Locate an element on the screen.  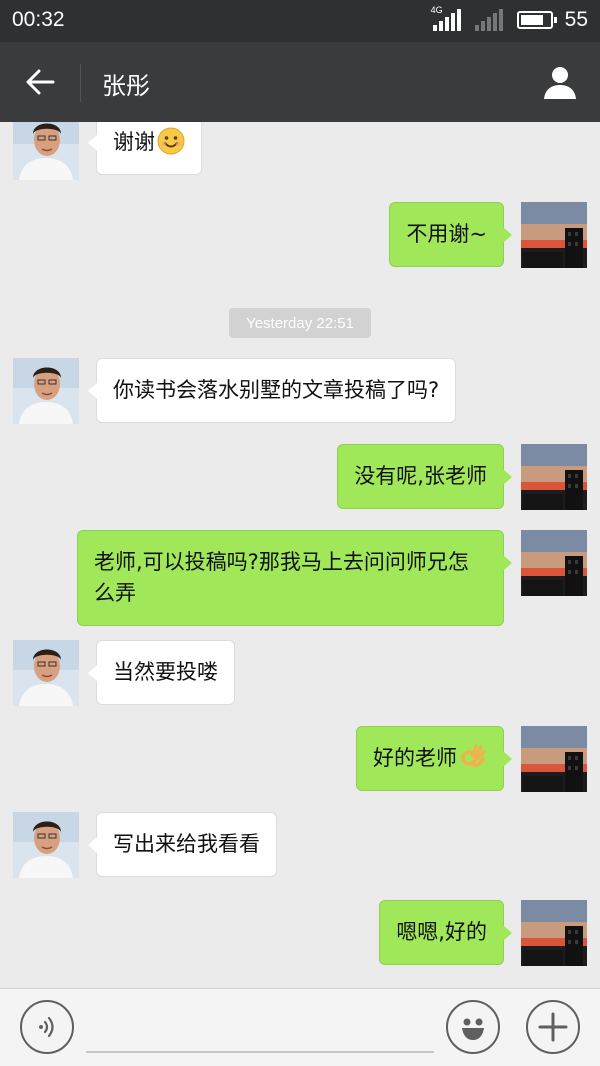
emoji-icon is located at coordinates (473, 1029).